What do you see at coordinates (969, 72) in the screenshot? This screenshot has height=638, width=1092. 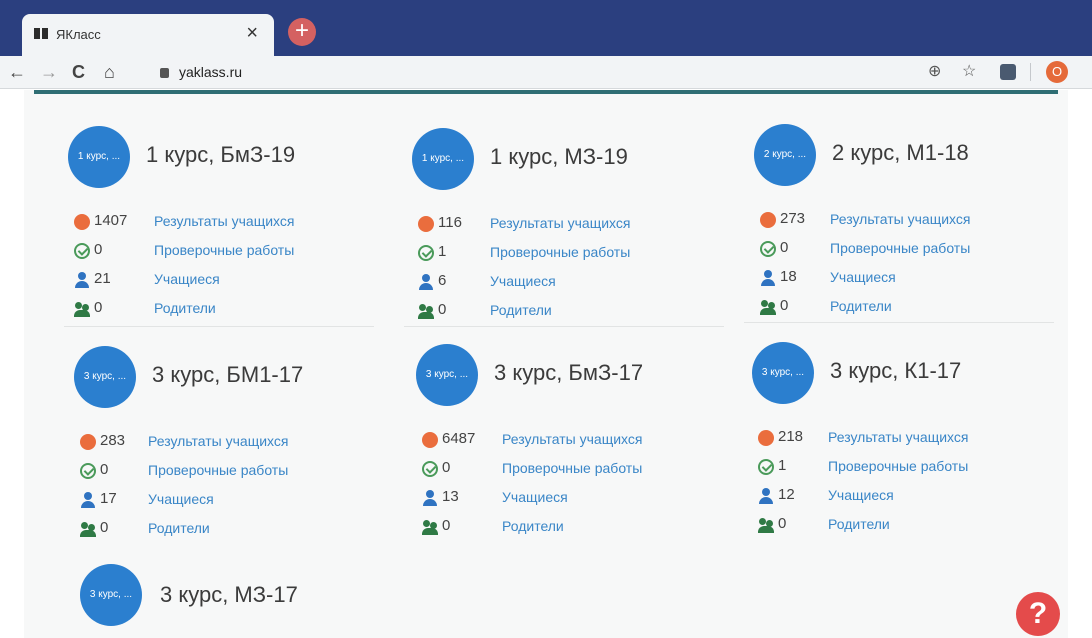 I see `bookmark-star-icon: ☆` at bounding box center [969, 72].